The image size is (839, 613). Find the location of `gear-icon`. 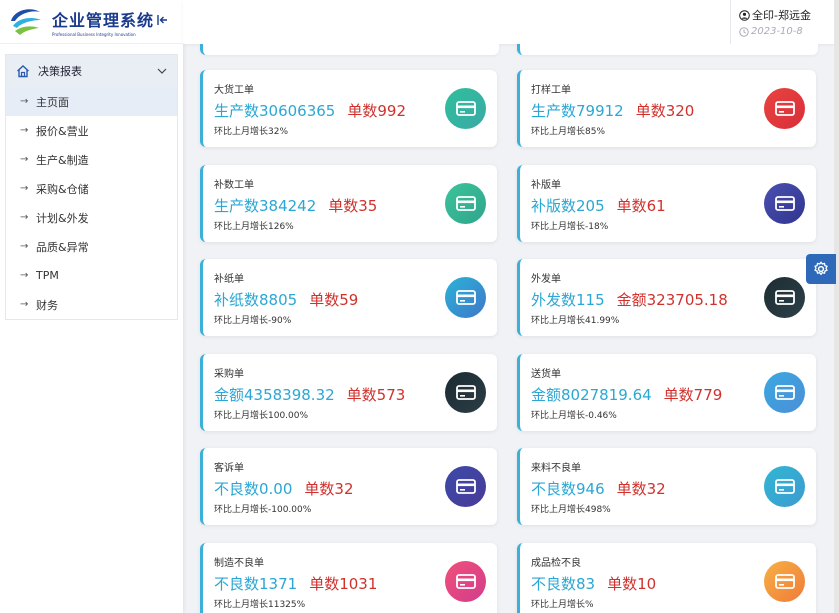

gear-icon is located at coordinates (821, 268).